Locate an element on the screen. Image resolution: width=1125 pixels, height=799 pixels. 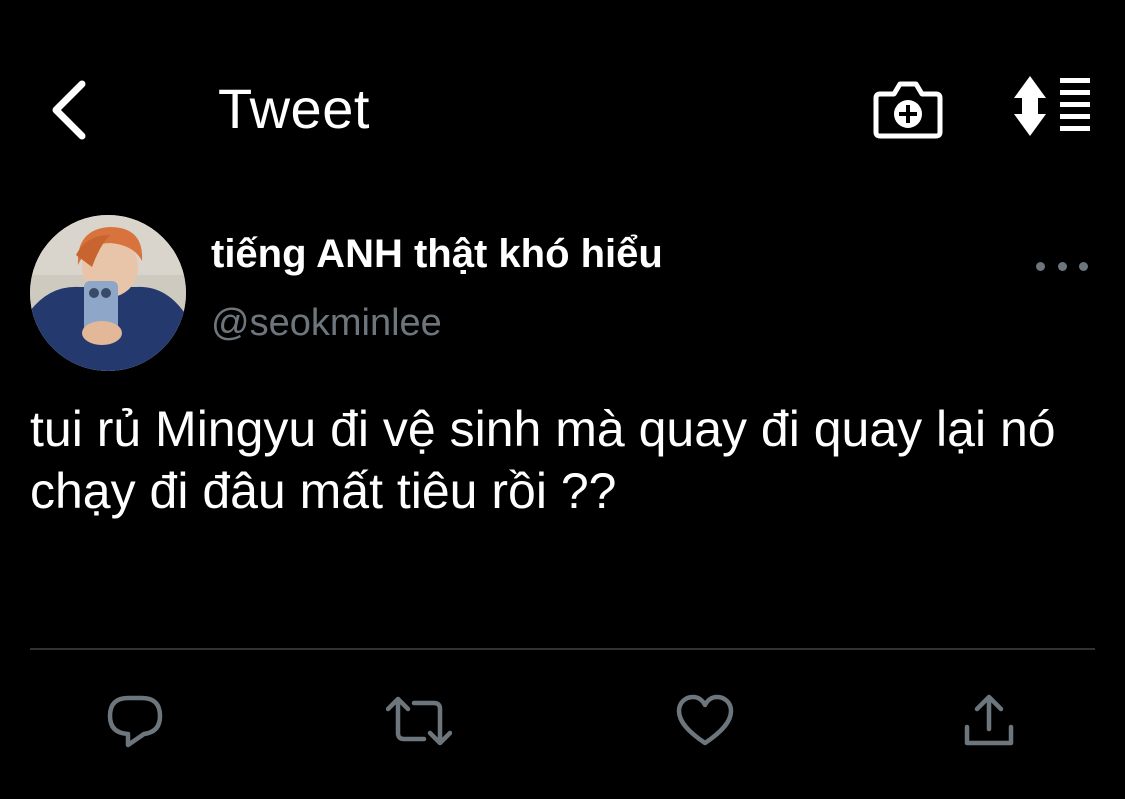
share-icon is located at coordinates (989, 720).